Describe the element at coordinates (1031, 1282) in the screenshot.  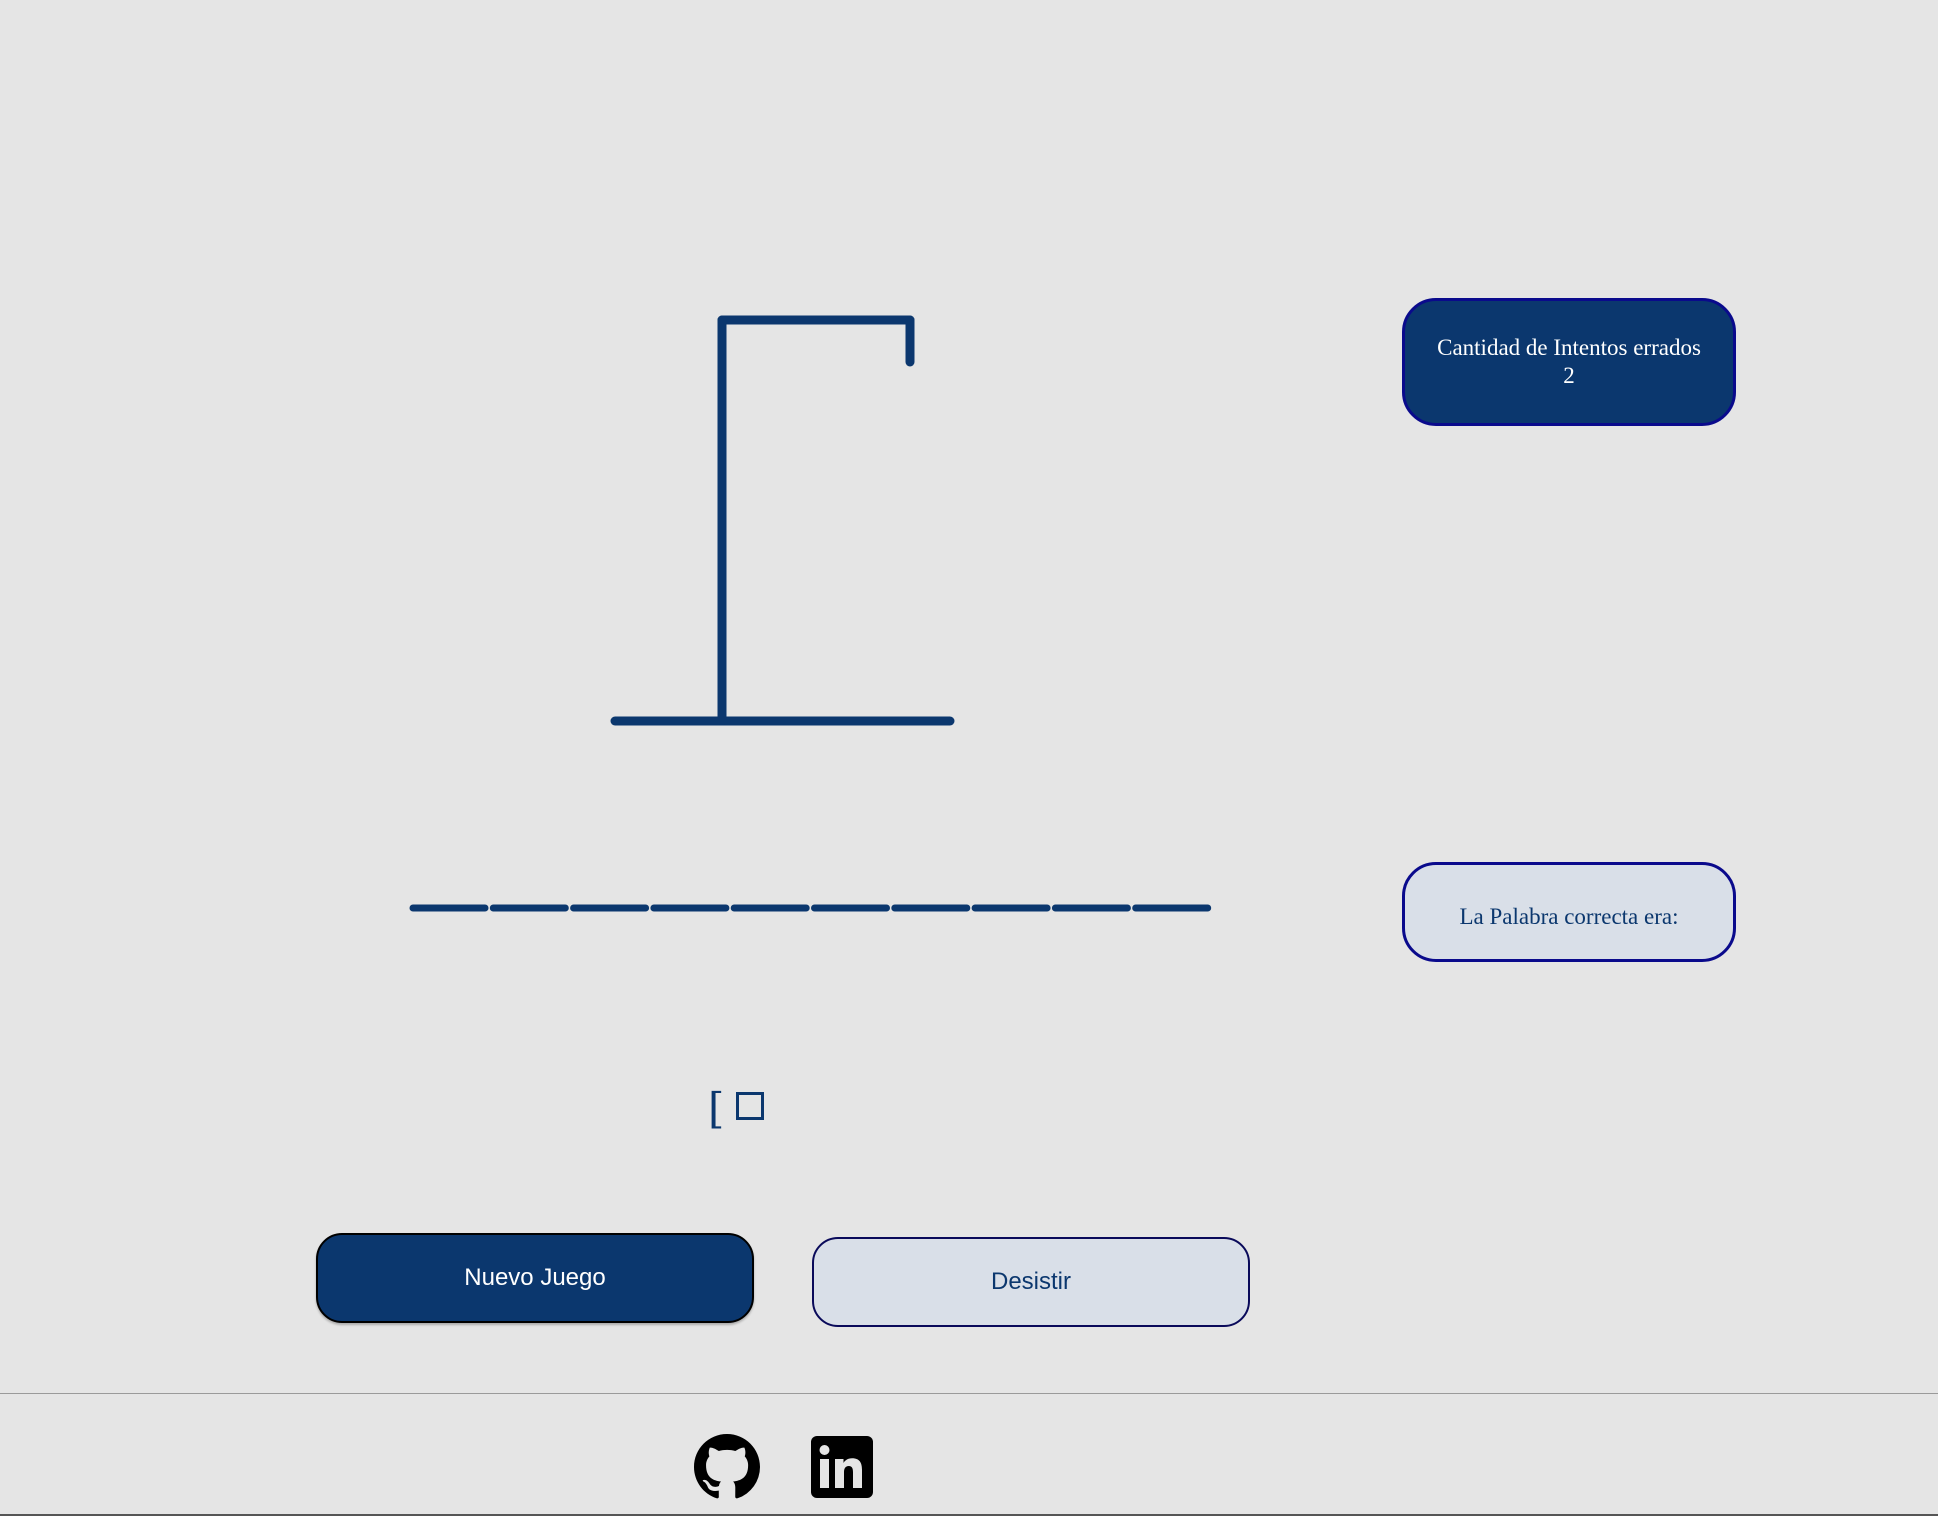
I see `give-up-button: Desistir` at that location.